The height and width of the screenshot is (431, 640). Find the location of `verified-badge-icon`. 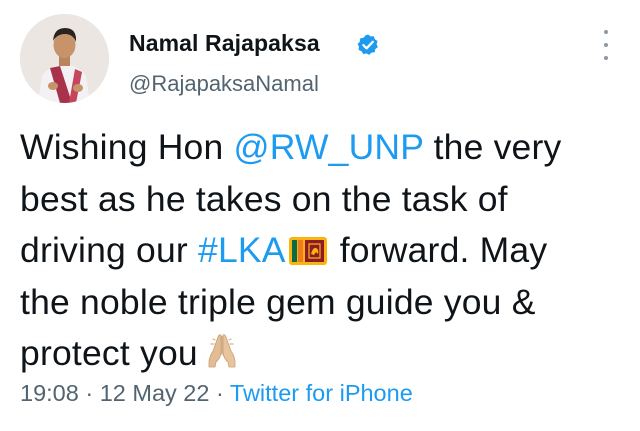

verified-badge-icon is located at coordinates (367, 44).